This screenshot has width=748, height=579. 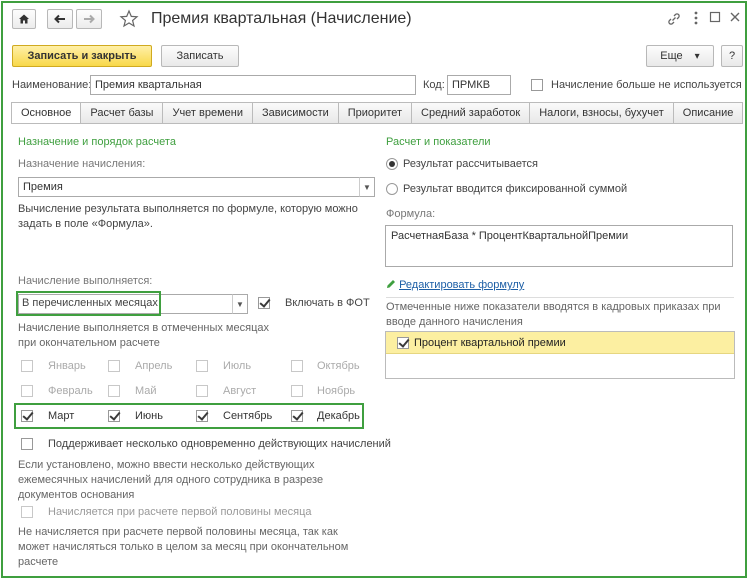 I want to click on month-label: Октябрь, so click(x=338, y=366).